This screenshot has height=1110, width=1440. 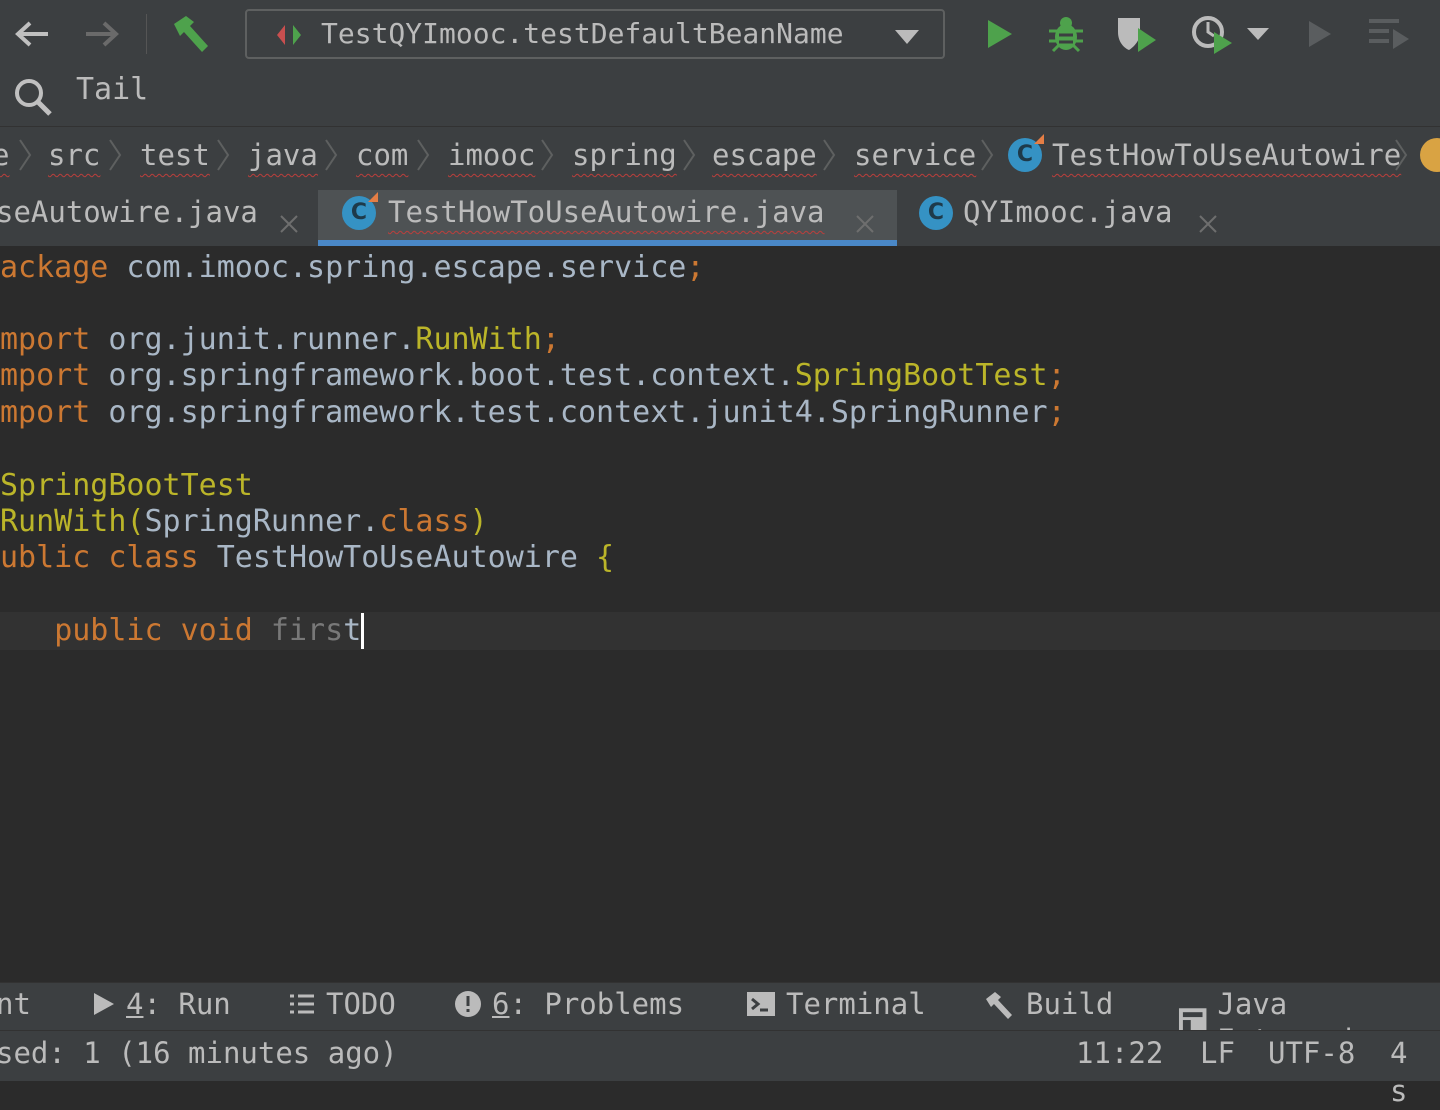 I want to click on code-line-annotation-springboottest: SpringBootTest, so click(x=126, y=485).